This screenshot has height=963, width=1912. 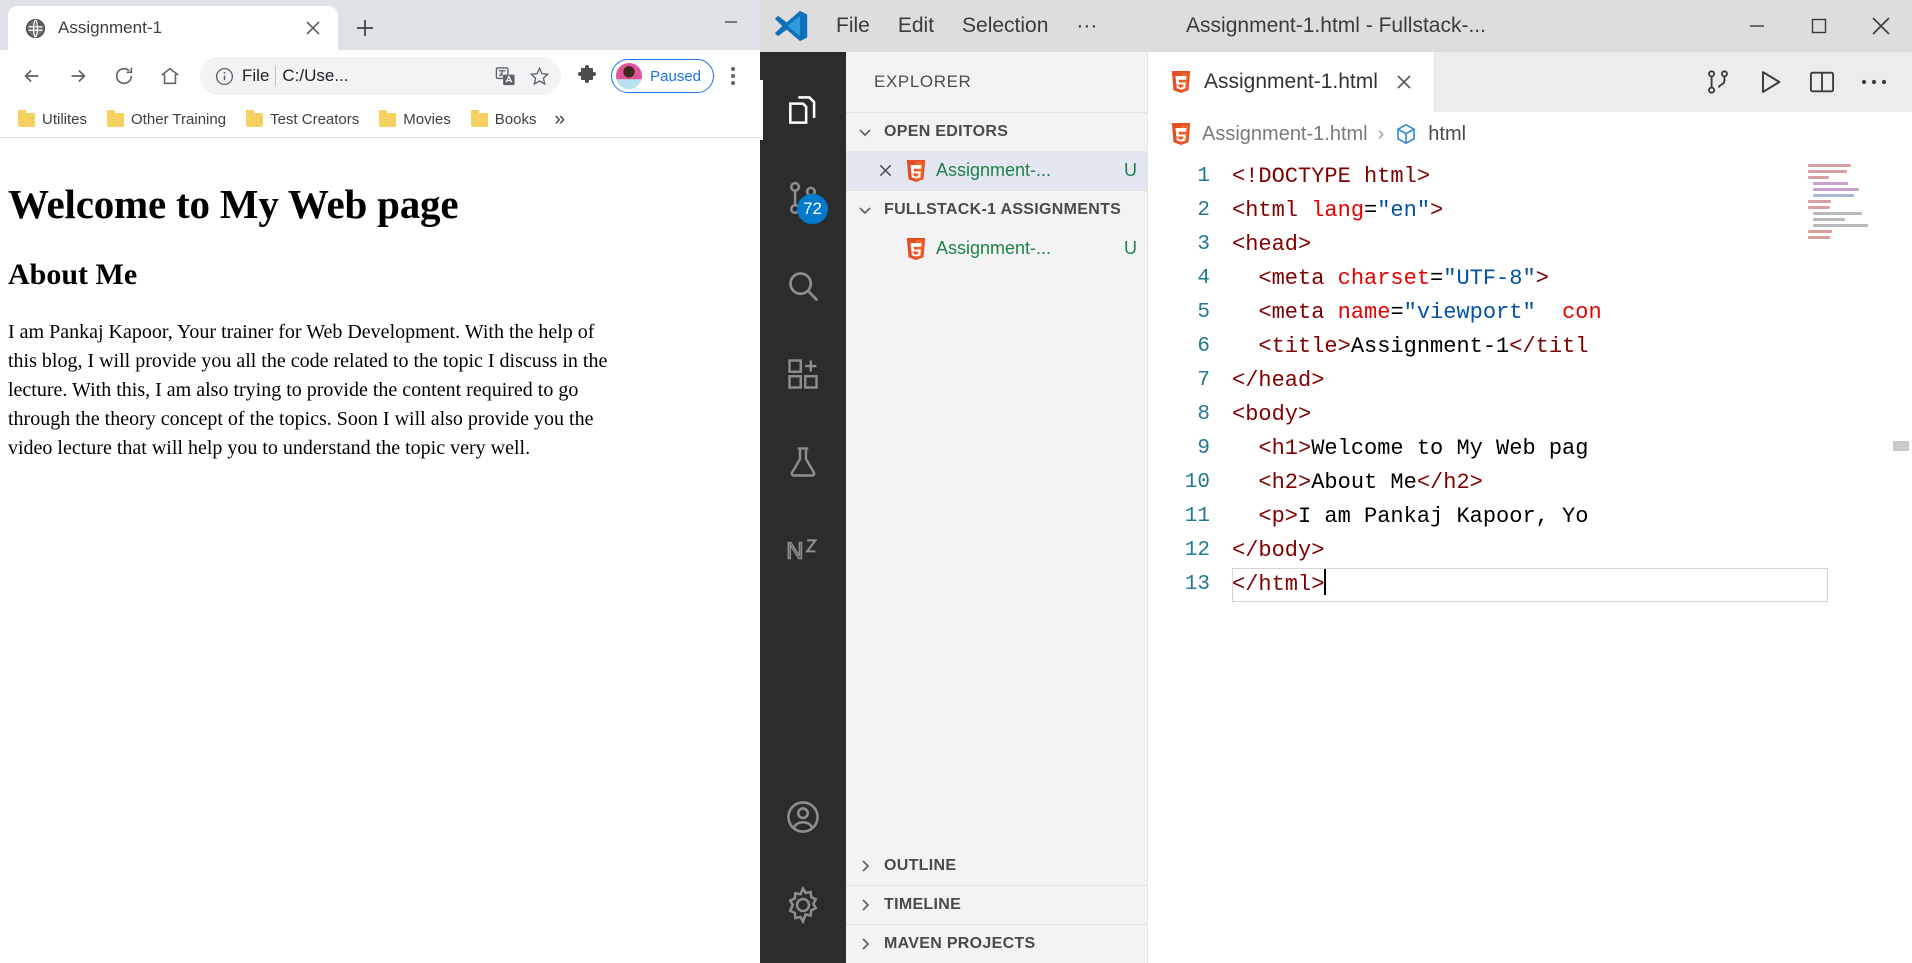 What do you see at coordinates (733, 76) in the screenshot?
I see `kebab-icon` at bounding box center [733, 76].